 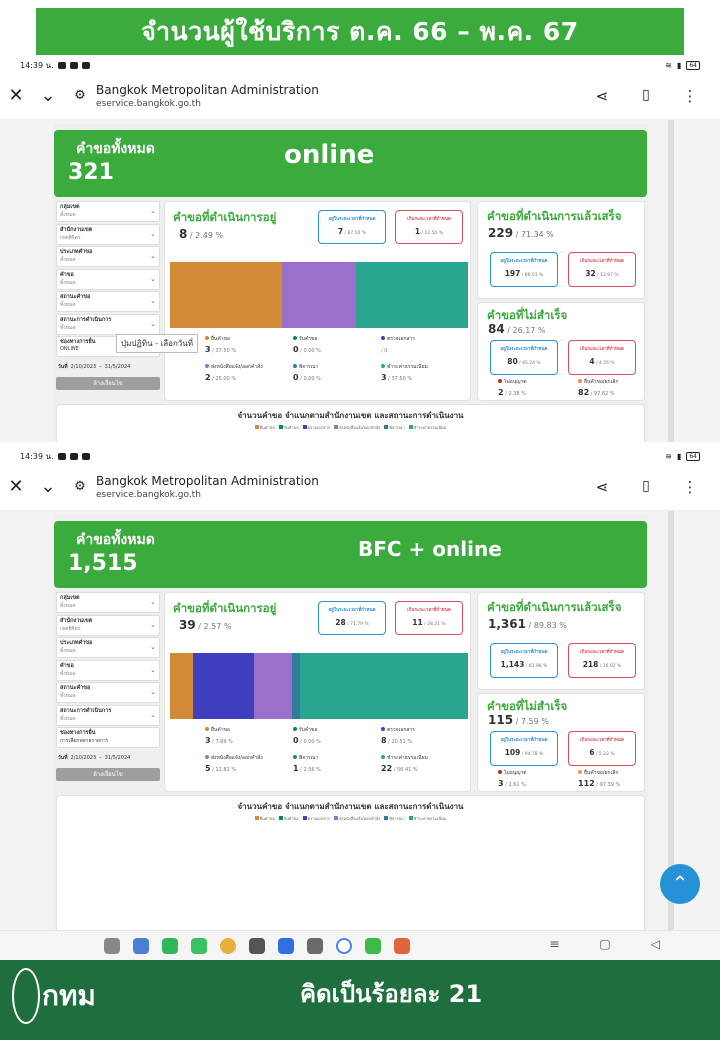 I want to click on legend-item: พิจารณา 0 / 0.00 %, so click(x=307, y=372).